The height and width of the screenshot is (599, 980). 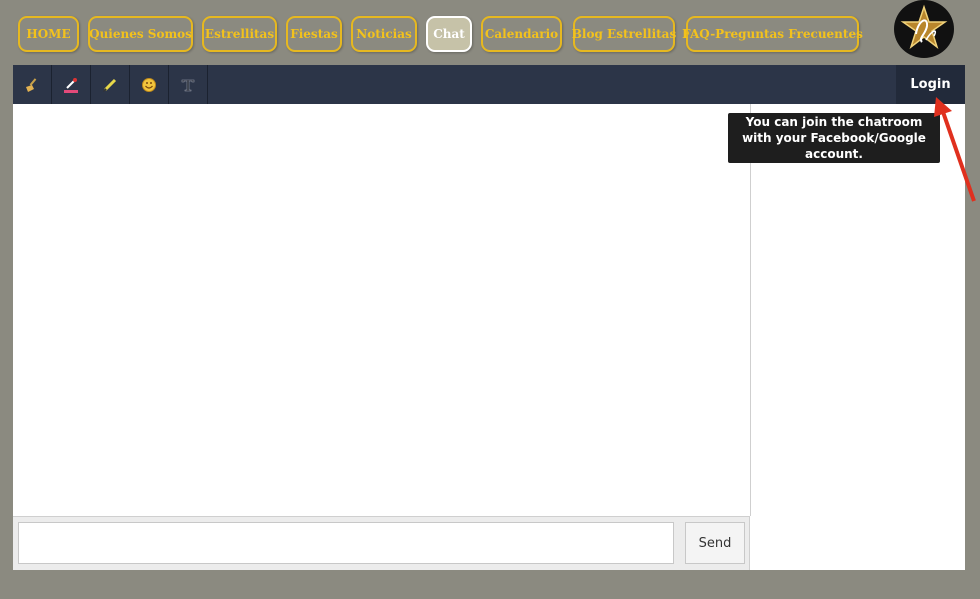 I want to click on nav-quienes-somos: Quienes Somos, so click(x=140, y=34).